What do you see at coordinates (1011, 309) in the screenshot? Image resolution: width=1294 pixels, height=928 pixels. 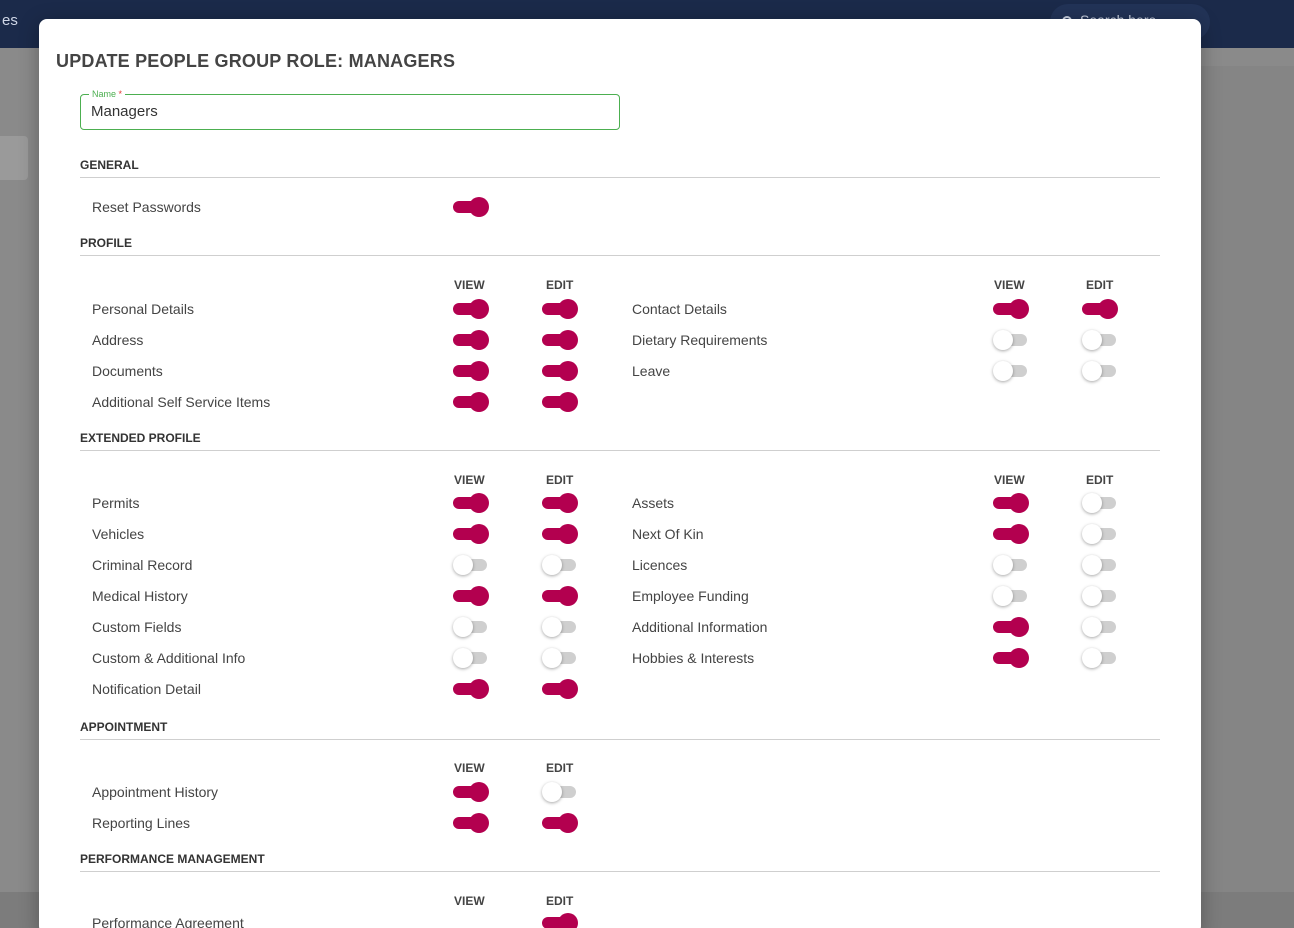 I see `contact-details-view-toggle` at bounding box center [1011, 309].